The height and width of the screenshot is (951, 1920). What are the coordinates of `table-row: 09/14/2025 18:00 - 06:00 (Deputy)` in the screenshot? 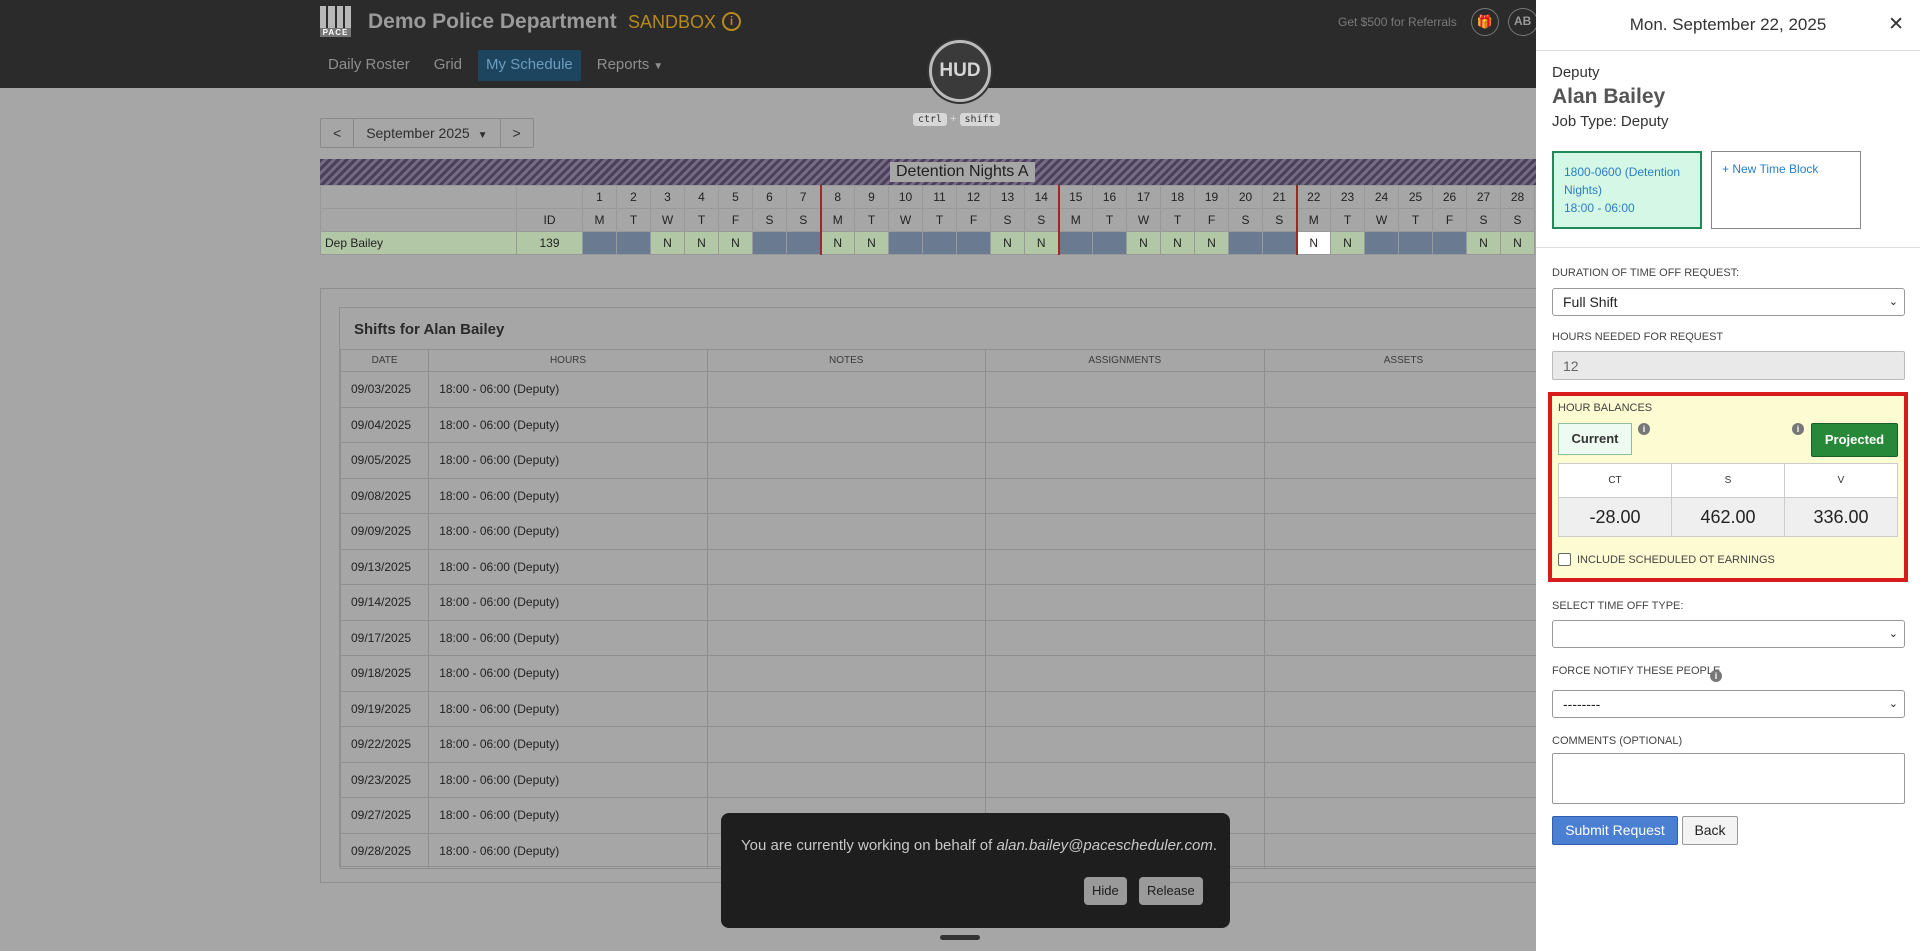 It's located at (941, 602).